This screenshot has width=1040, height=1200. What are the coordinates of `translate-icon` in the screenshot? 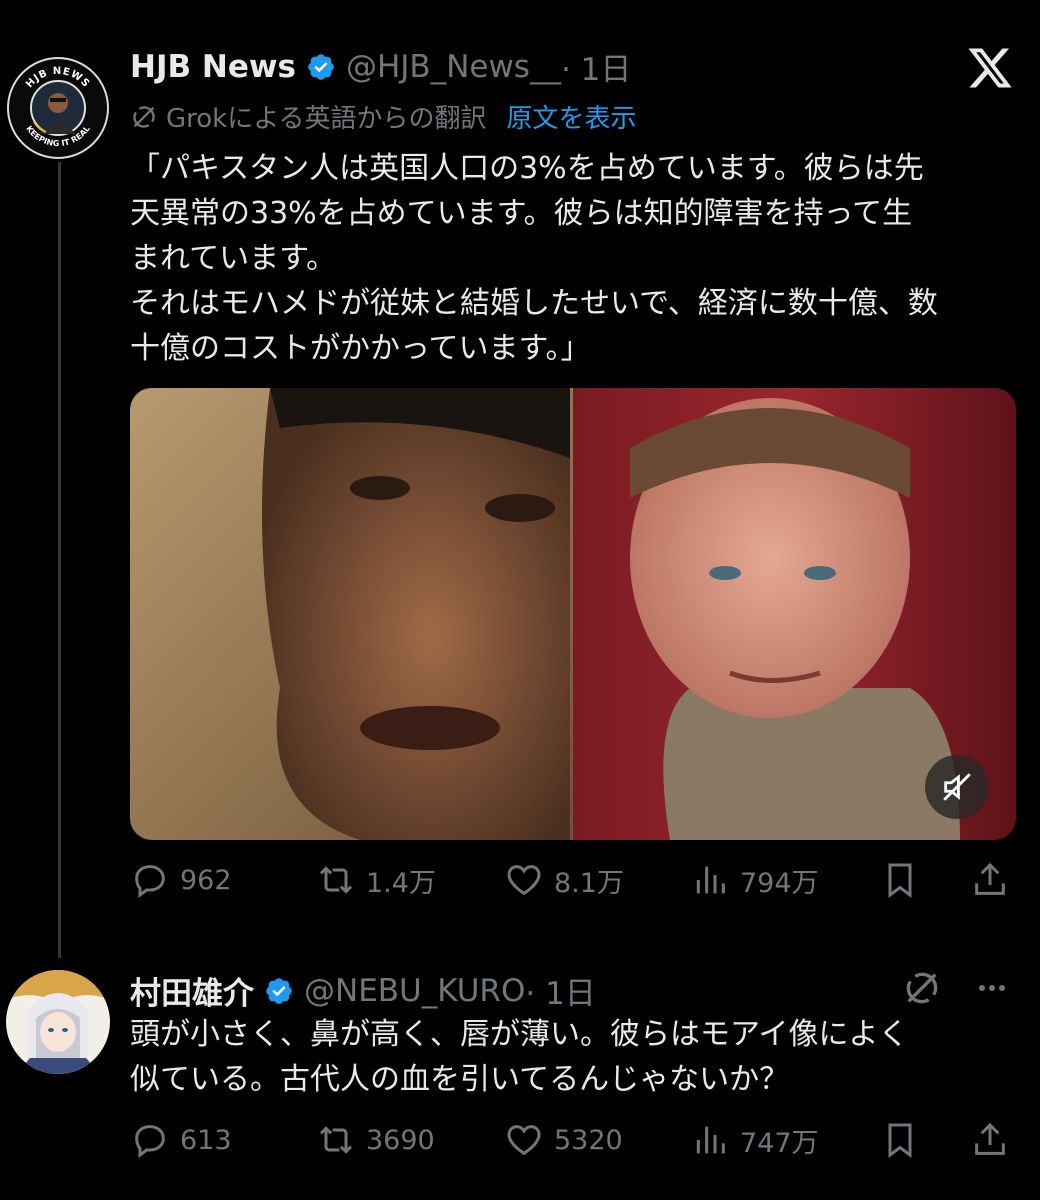 It's located at (144, 116).